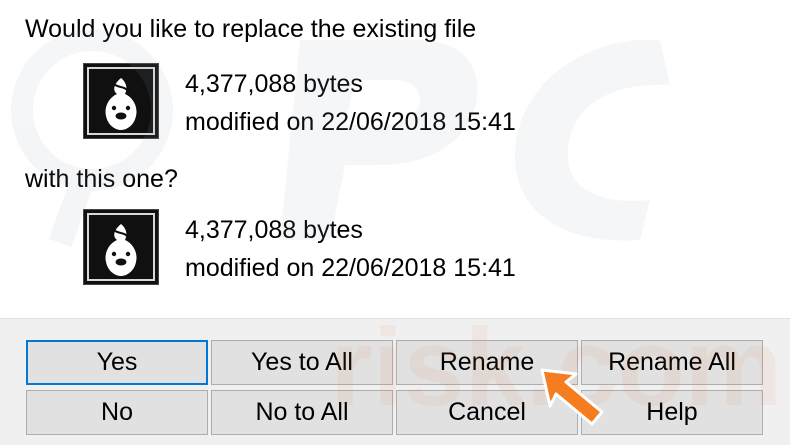 This screenshot has height=445, width=790. Describe the element at coordinates (672, 412) in the screenshot. I see `help-button: Help` at that location.